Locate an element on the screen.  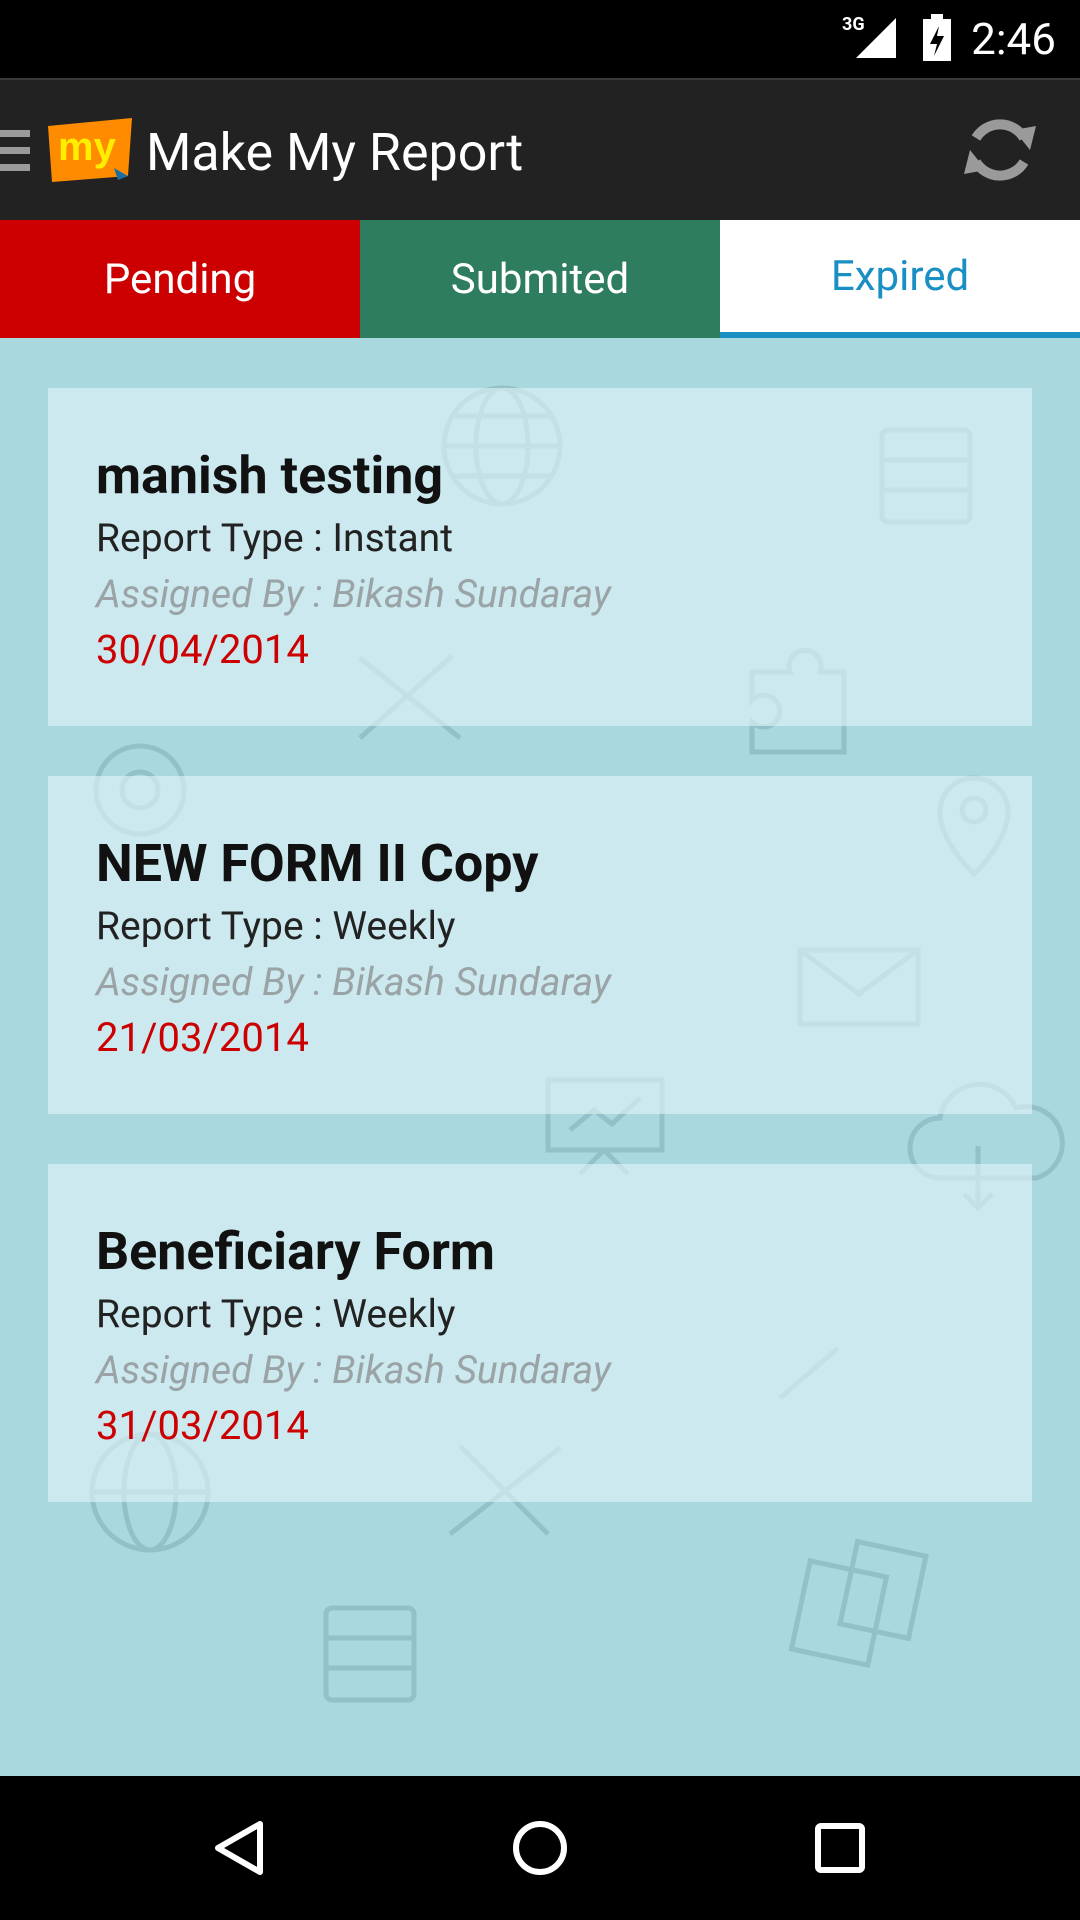
home-icon is located at coordinates (540, 1848).